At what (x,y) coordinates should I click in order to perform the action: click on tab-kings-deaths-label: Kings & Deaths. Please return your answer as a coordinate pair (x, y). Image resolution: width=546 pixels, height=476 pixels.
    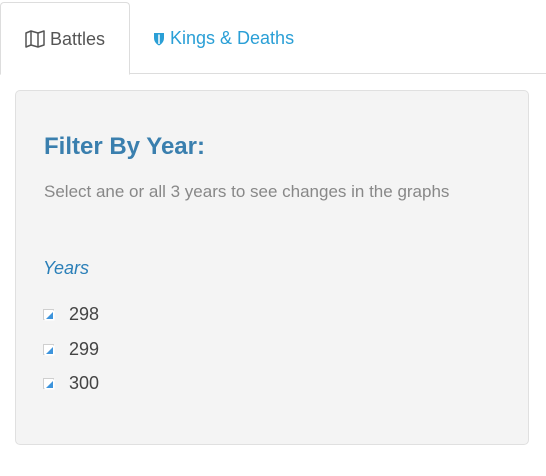
    Looking at the image, I should click on (232, 38).